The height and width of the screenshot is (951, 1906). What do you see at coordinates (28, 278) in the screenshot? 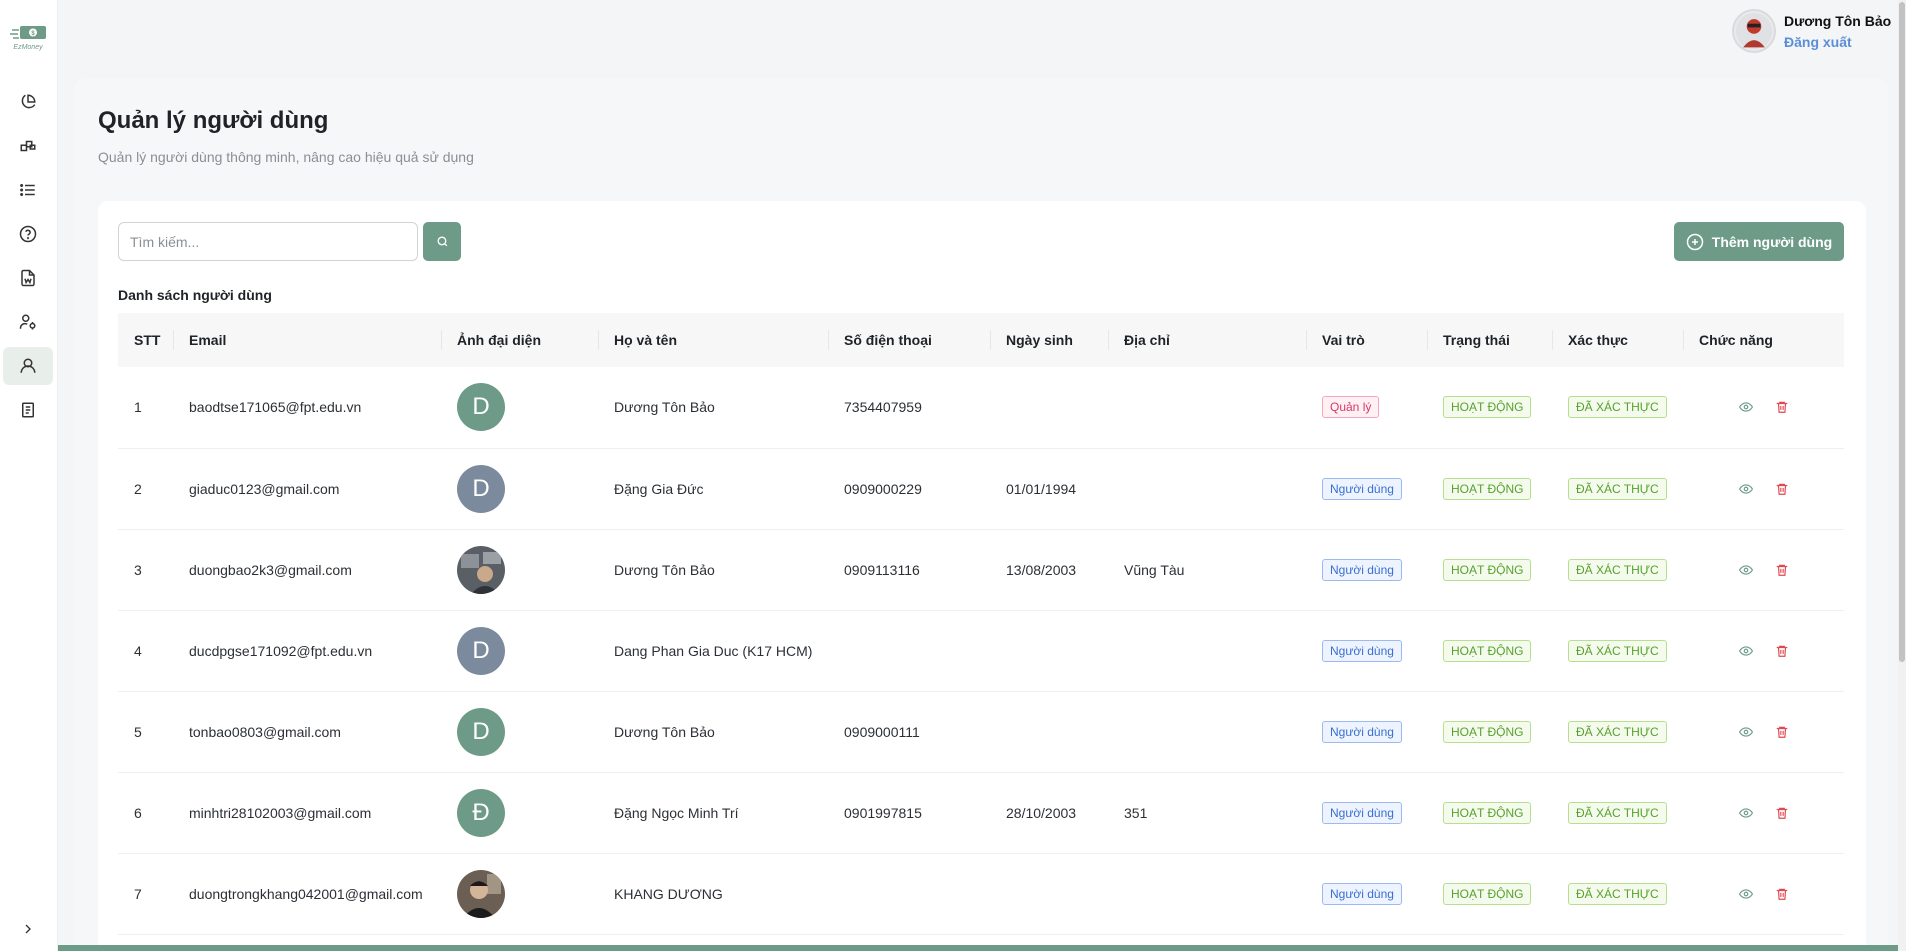
I see `sidebar-item-documents` at bounding box center [28, 278].